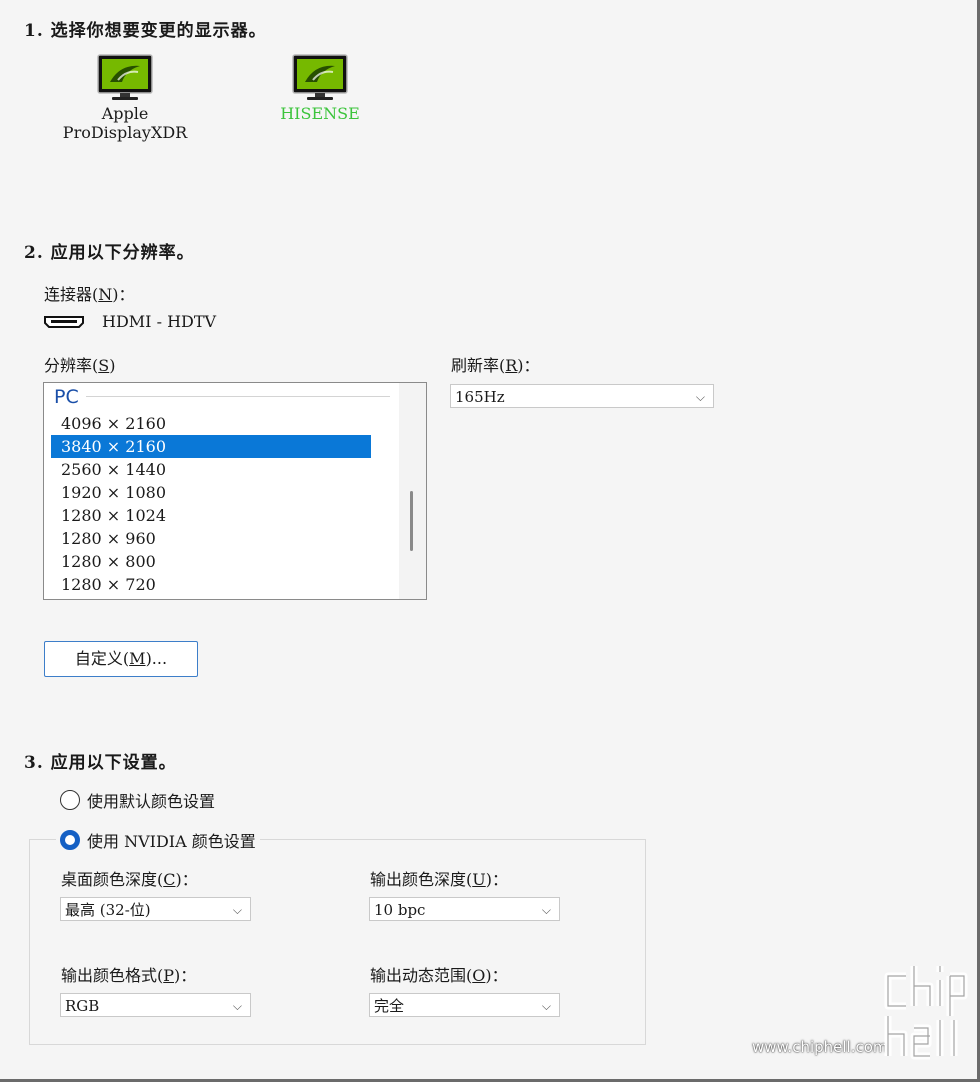 The image size is (980, 1082). What do you see at coordinates (80, 365) in the screenshot?
I see `resolution-label: 分辨率(S)` at bounding box center [80, 365].